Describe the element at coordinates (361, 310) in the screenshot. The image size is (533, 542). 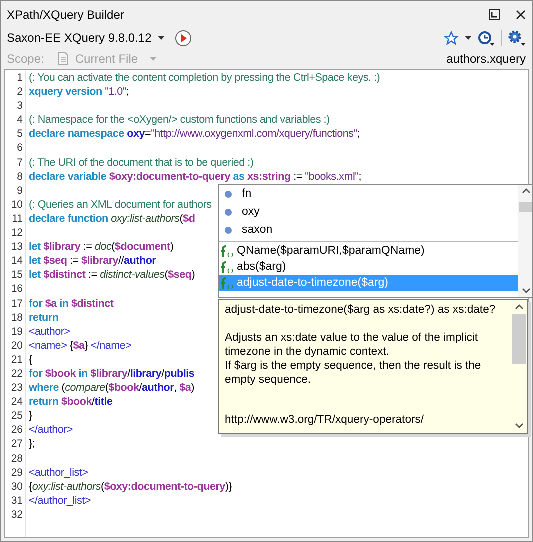
I see `function-signature: adjust-date-to-timezone($arg as xs:date?) as xs:date?` at that location.